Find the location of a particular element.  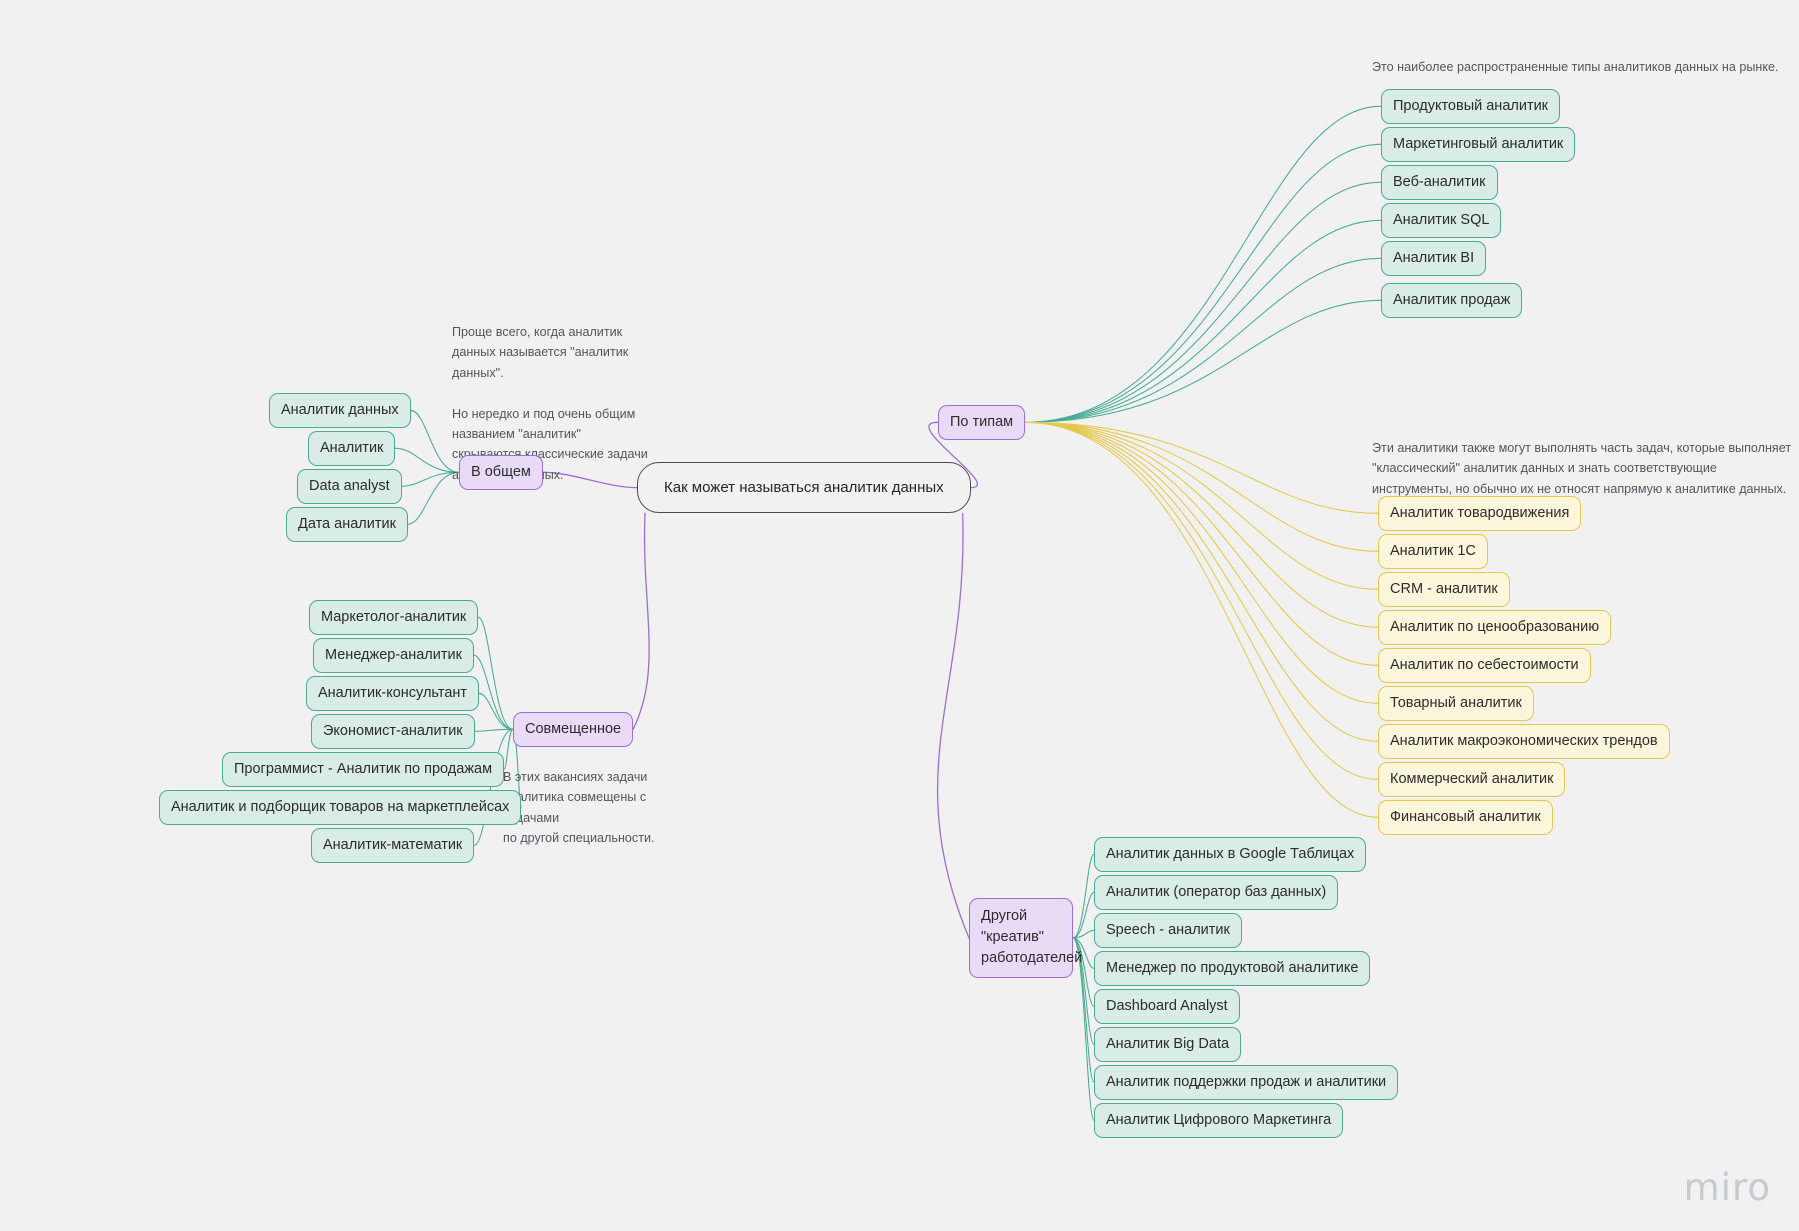

leaf-po-tipam-yellow-8: Финансовый аналитик is located at coordinates (1465, 817).